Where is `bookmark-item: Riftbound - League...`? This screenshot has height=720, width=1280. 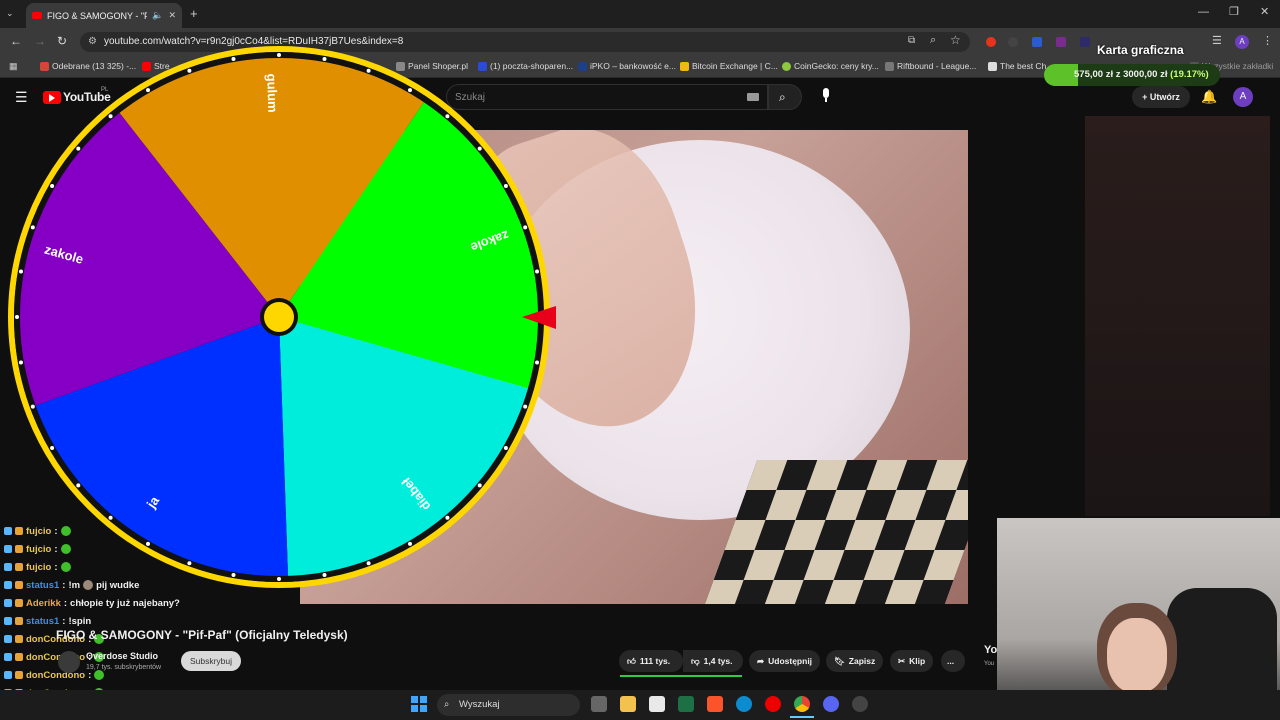 bookmark-item: Riftbound - League... is located at coordinates (930, 66).